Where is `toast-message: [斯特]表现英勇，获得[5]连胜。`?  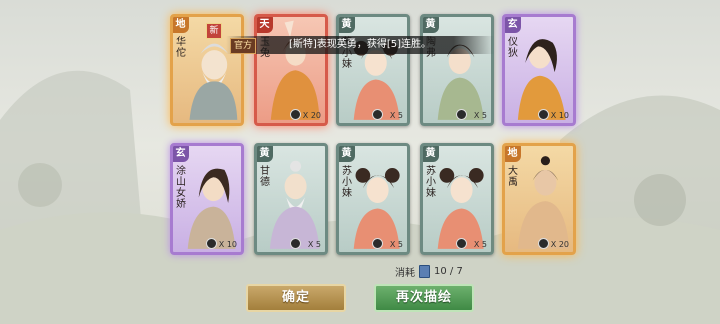
toast-message: [斯特]表现英勇，获得[5]连胜。 is located at coordinates (360, 44).